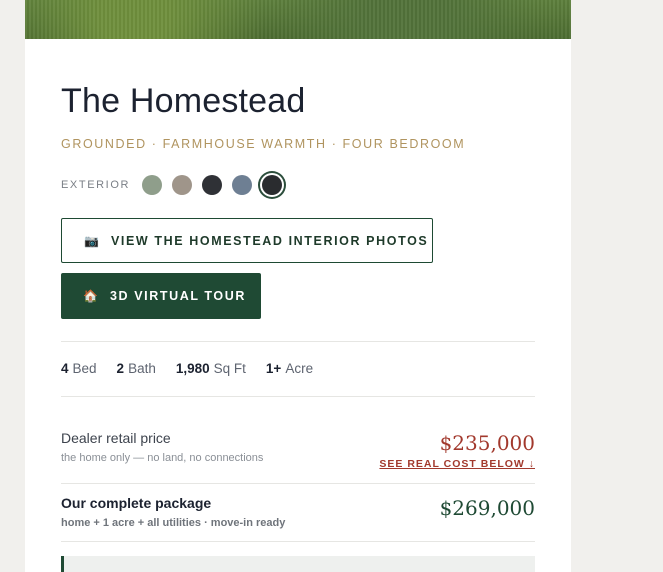 The image size is (663, 572). What do you see at coordinates (289, 368) in the screenshot?
I see `spec-acre: 1+ Acre` at bounding box center [289, 368].